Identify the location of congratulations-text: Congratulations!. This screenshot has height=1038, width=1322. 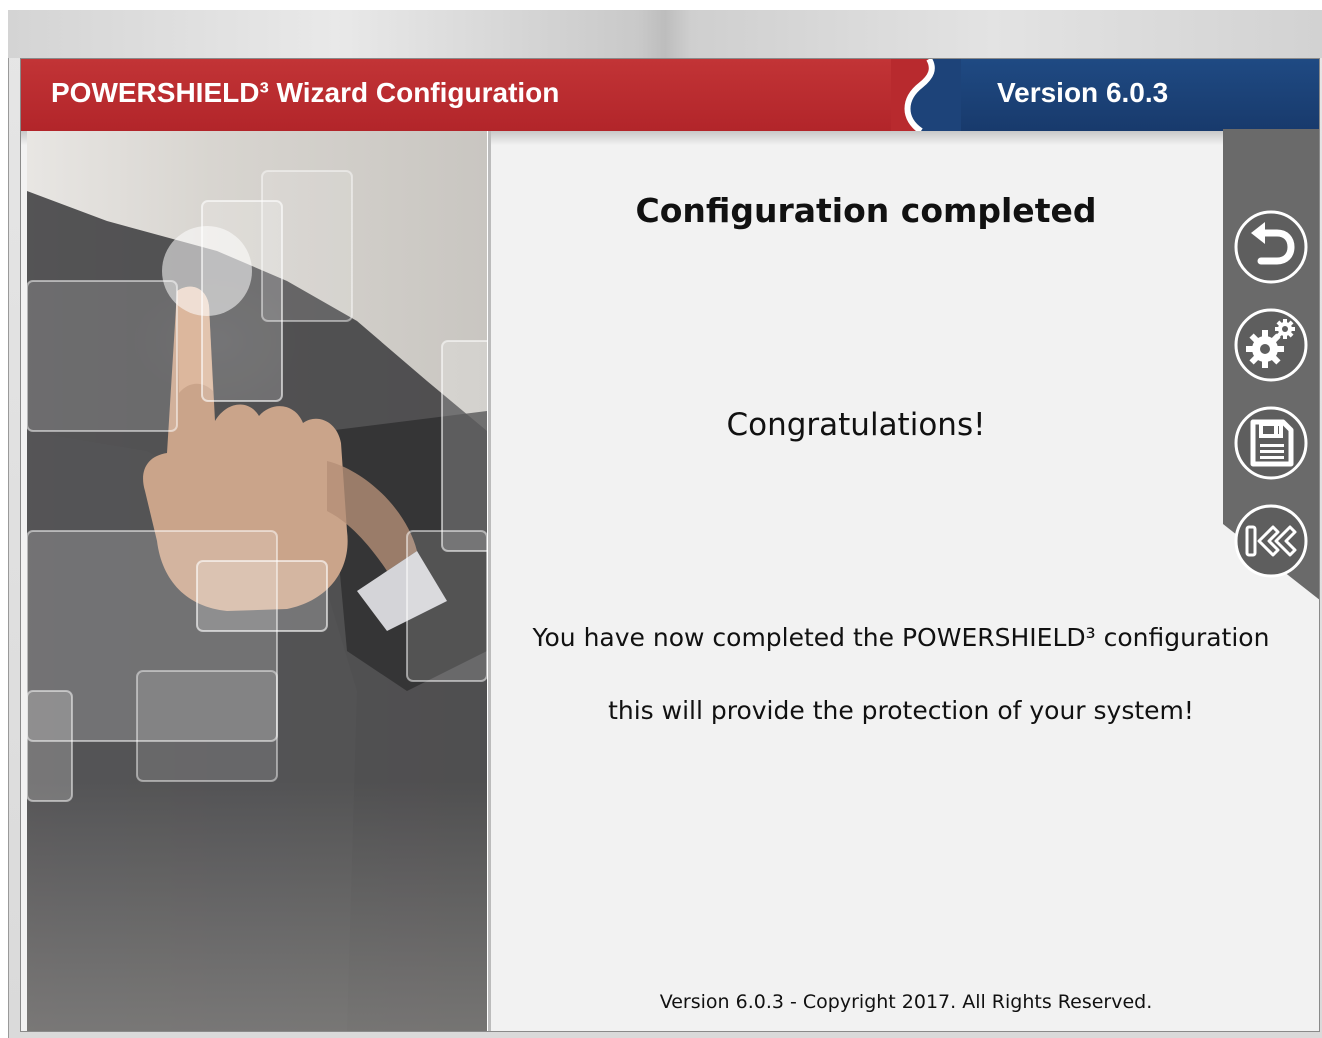
(856, 425).